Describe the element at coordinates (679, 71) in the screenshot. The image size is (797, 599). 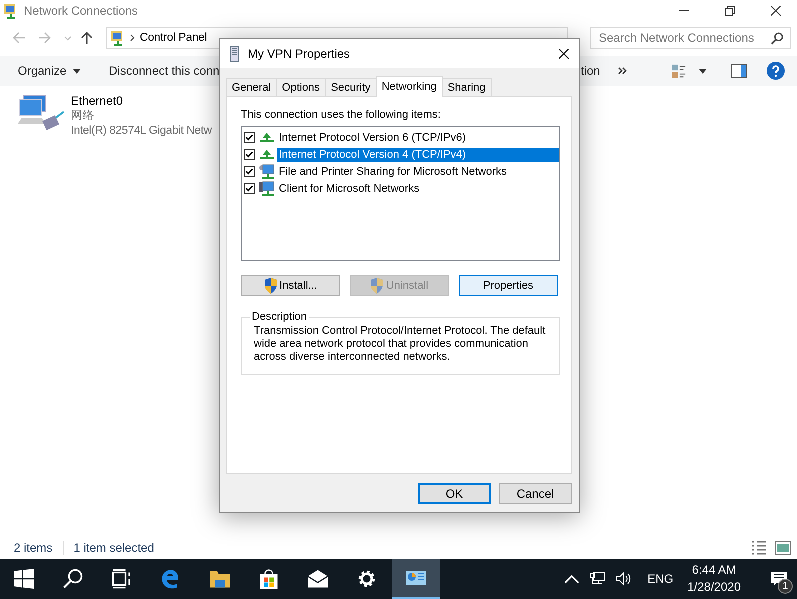
I see `view-options-icon` at that location.